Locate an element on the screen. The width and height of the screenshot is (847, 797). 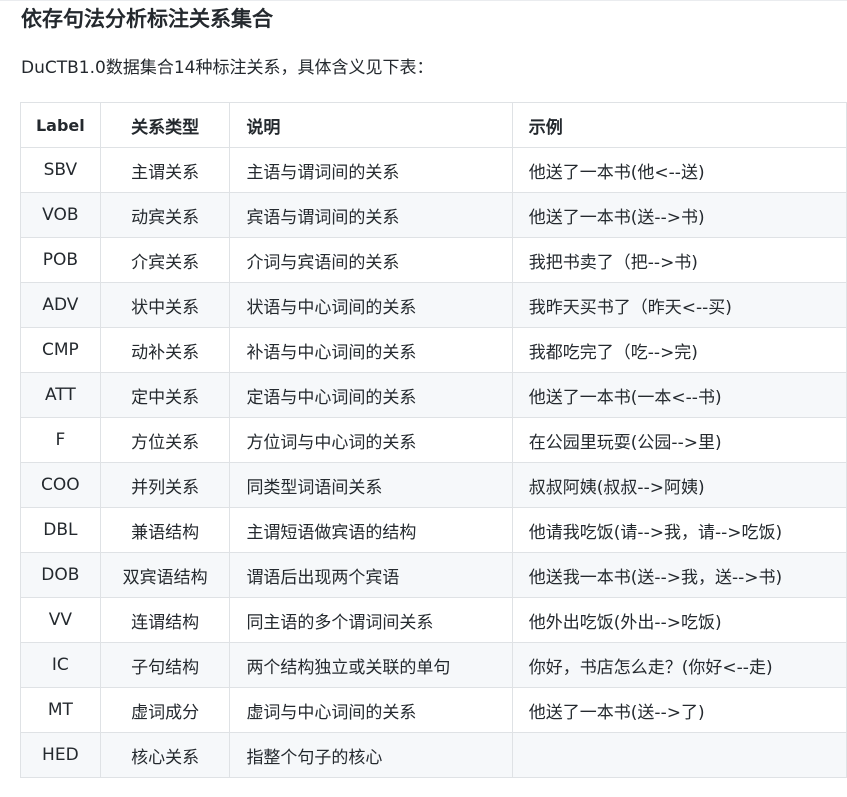
cell-example: 他送了一本书(送-->了) is located at coordinates (679, 710).